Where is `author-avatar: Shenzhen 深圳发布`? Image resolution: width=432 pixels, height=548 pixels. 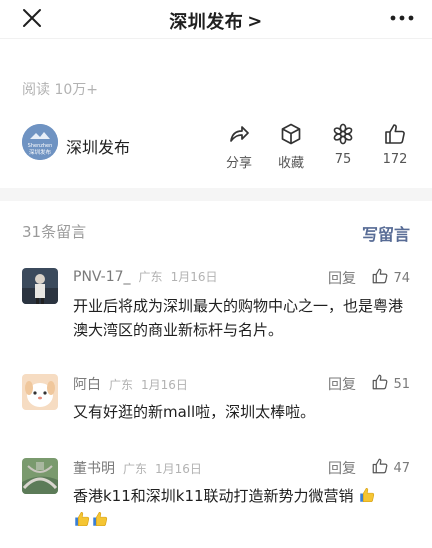 author-avatar: Shenzhen 深圳发布 is located at coordinates (40, 142).